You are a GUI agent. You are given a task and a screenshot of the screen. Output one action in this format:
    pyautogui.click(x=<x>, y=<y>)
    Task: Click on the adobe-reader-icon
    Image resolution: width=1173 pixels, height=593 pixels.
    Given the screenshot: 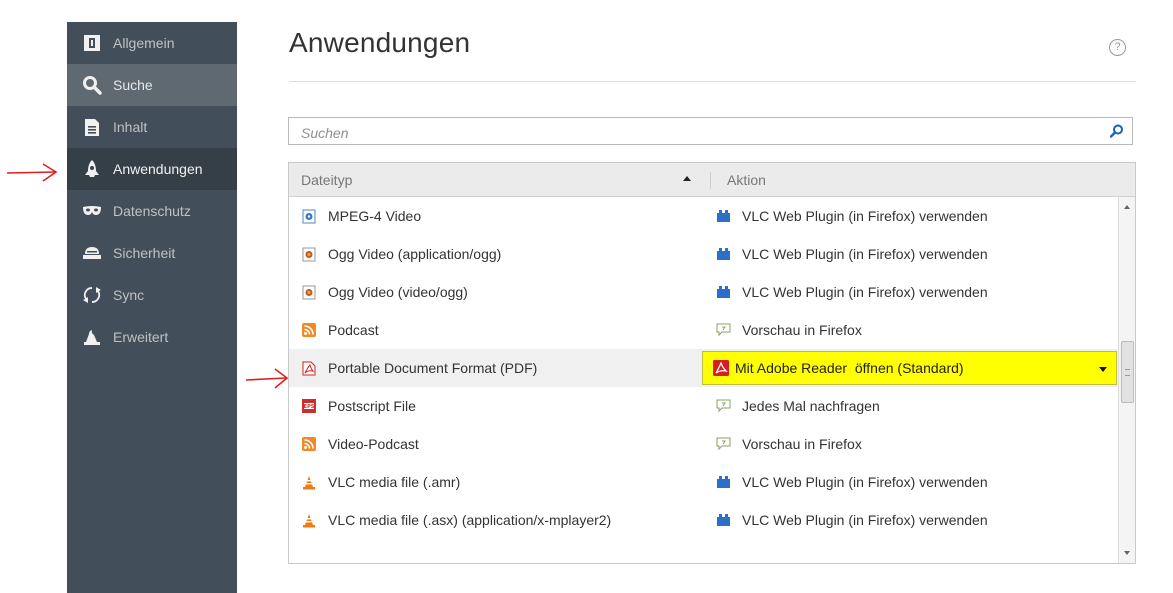 What is the action you would take?
    pyautogui.click(x=721, y=368)
    